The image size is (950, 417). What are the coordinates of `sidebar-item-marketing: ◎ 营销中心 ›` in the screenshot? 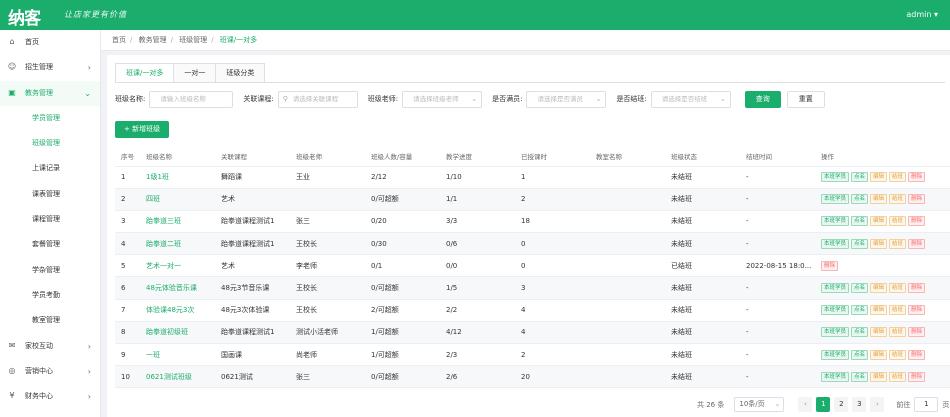 It's located at (50, 371).